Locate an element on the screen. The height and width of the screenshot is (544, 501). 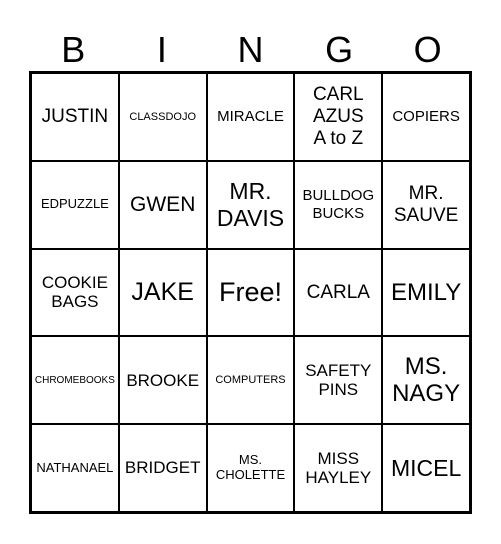
cell-text: MR. SAUVE is located at coordinates (426, 204).